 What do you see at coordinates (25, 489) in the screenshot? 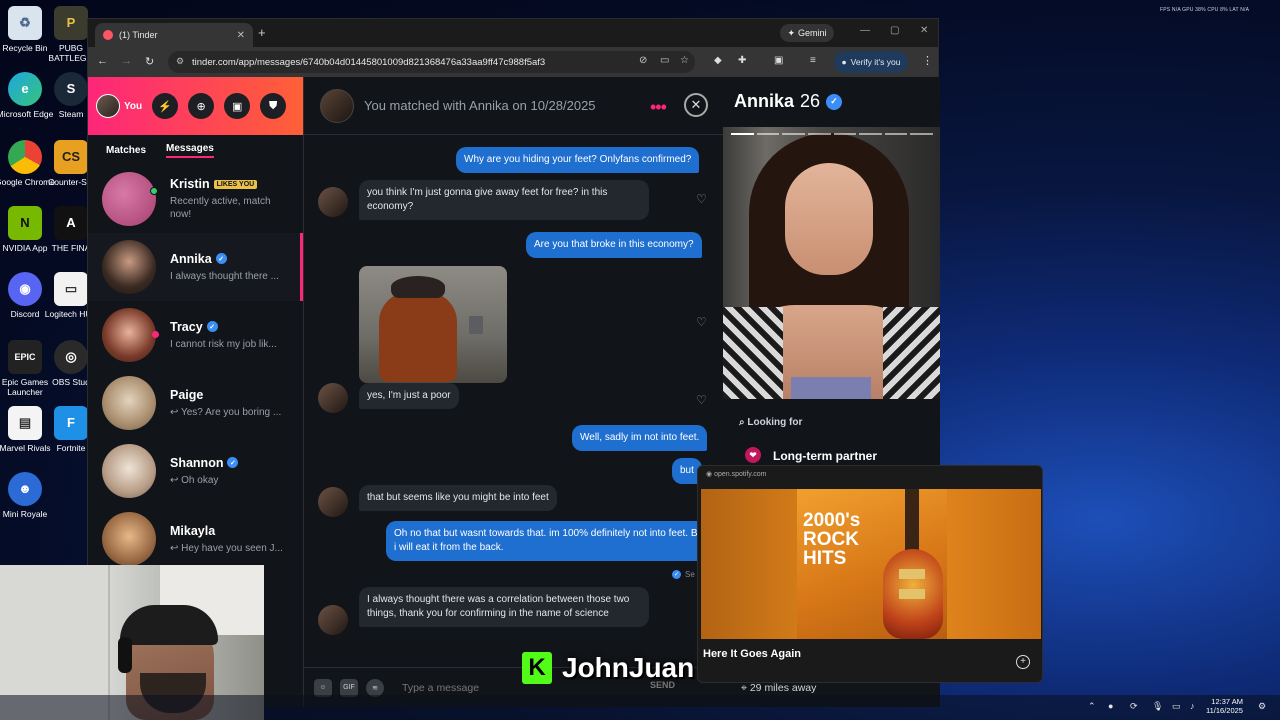
I see `mini-royale-icon: ☻` at bounding box center [25, 489].